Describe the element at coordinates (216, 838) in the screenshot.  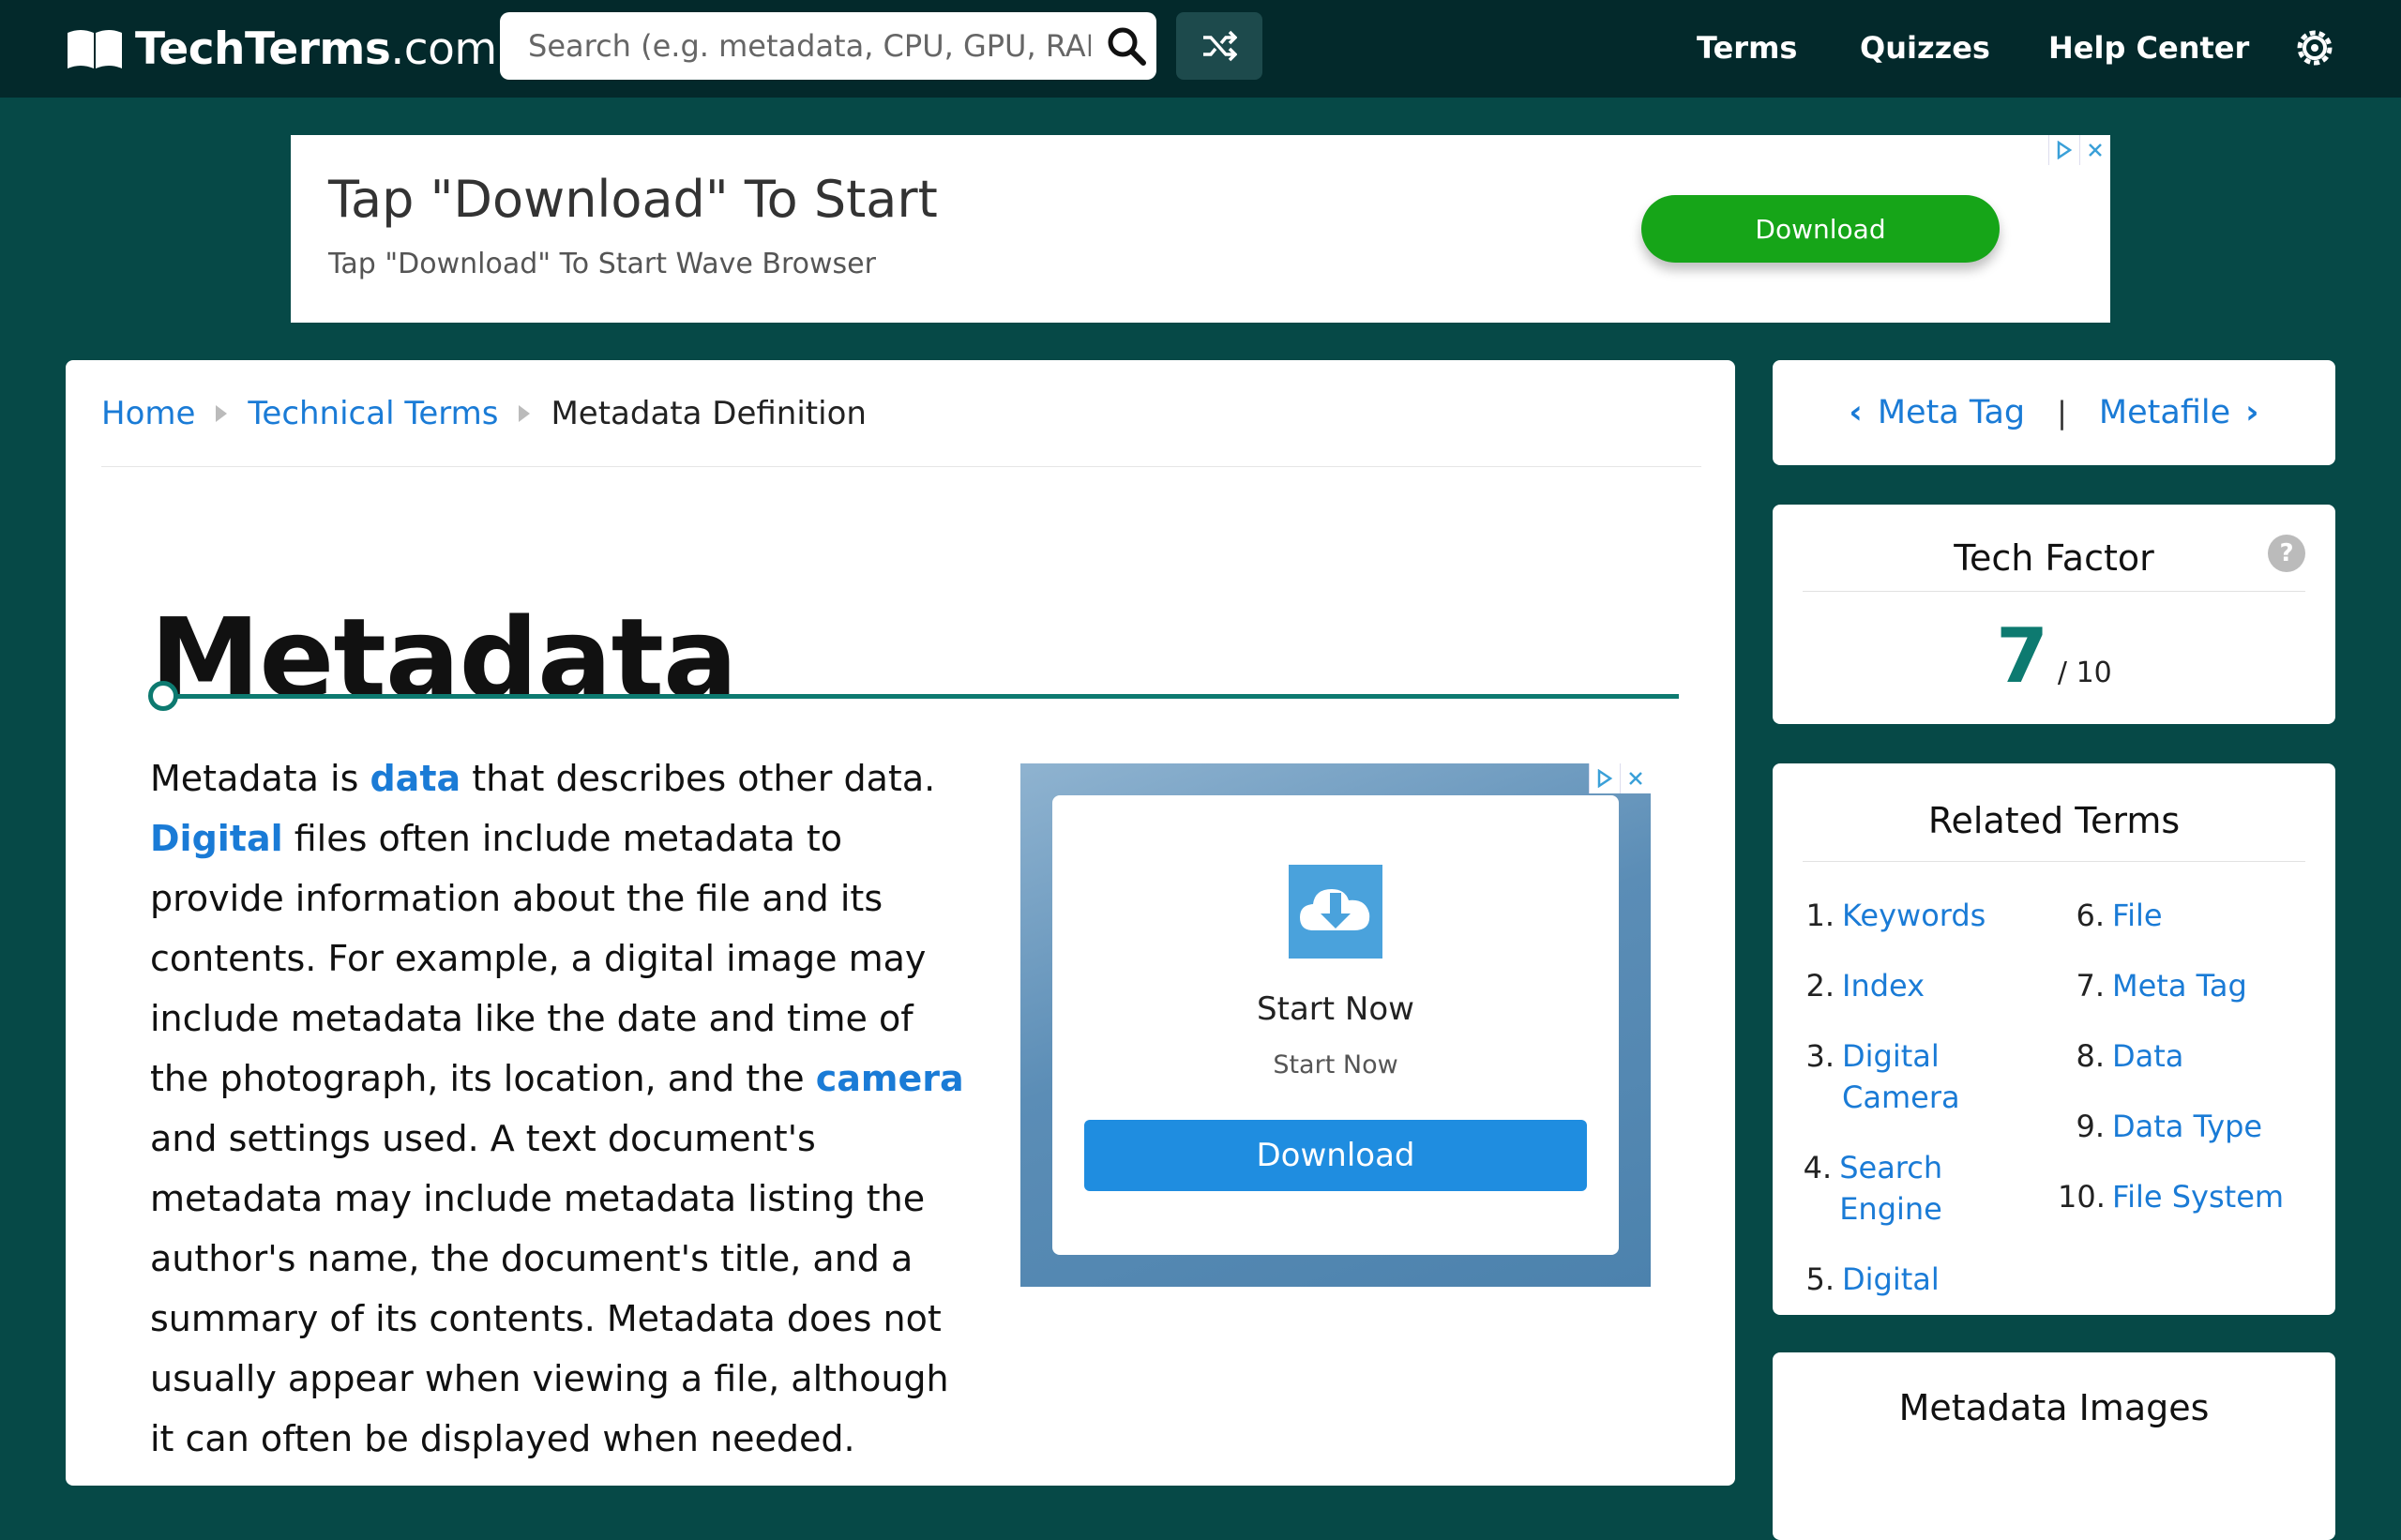
I see `link-digital: Digital` at that location.